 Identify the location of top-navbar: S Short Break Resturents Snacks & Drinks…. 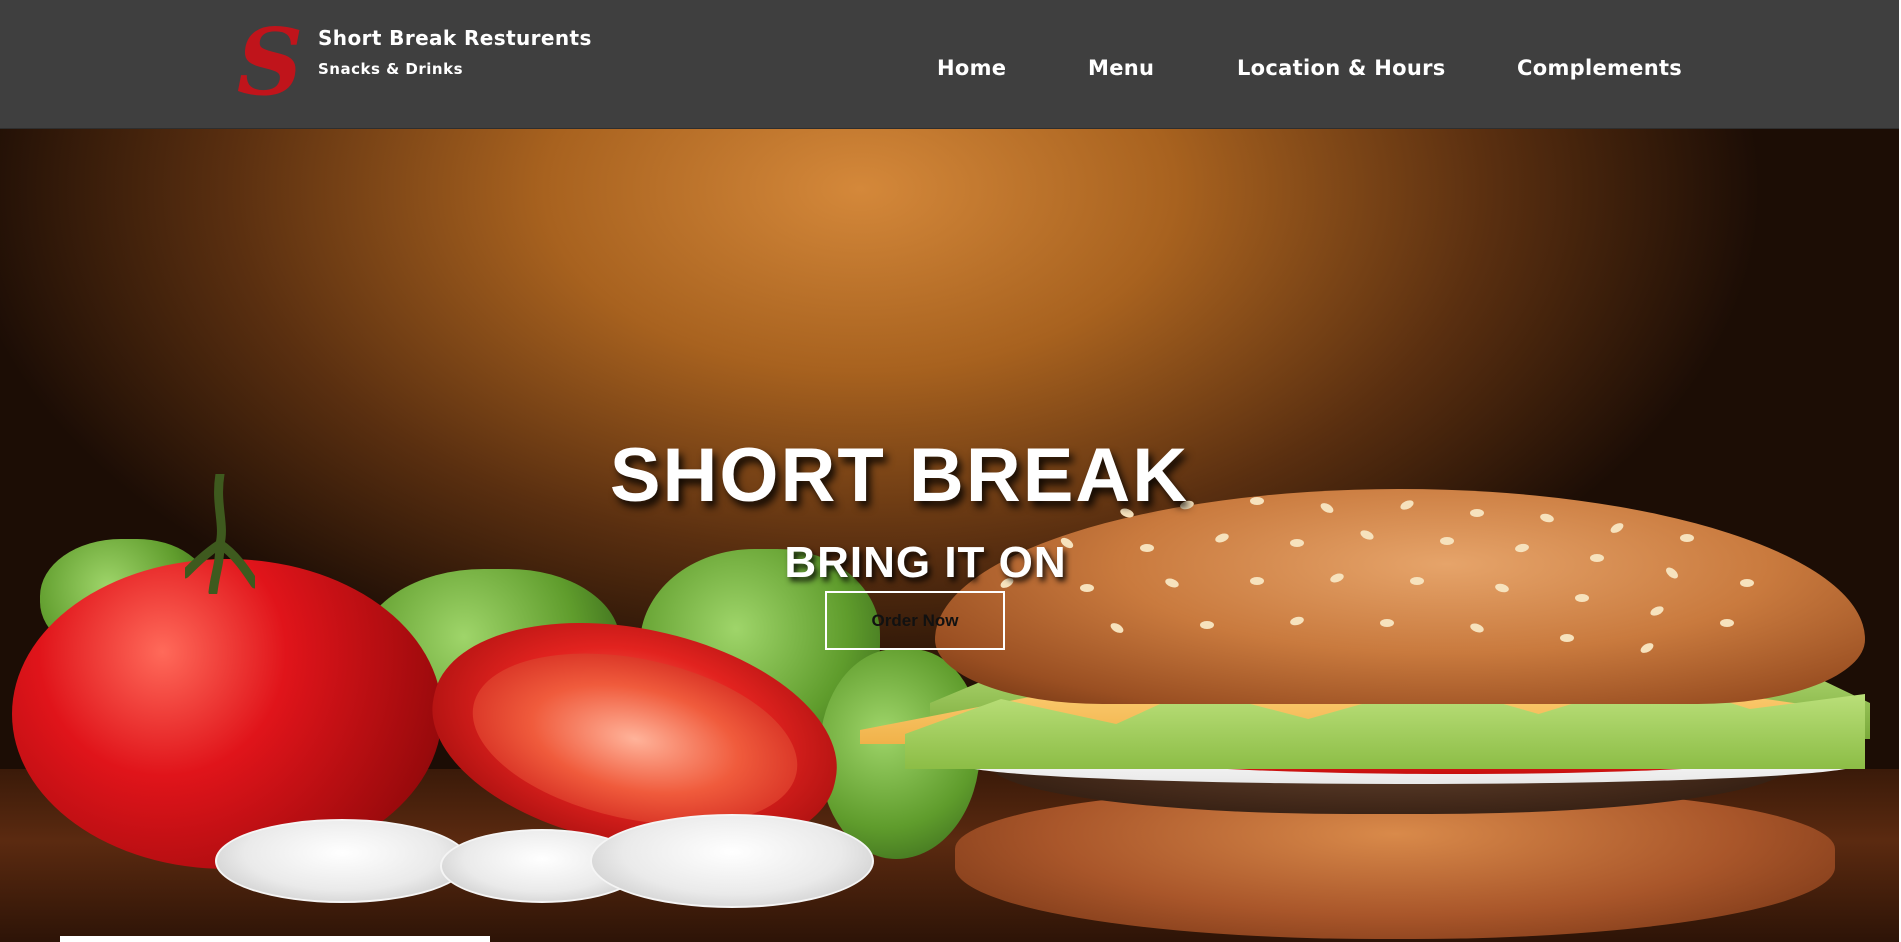
(949, 64).